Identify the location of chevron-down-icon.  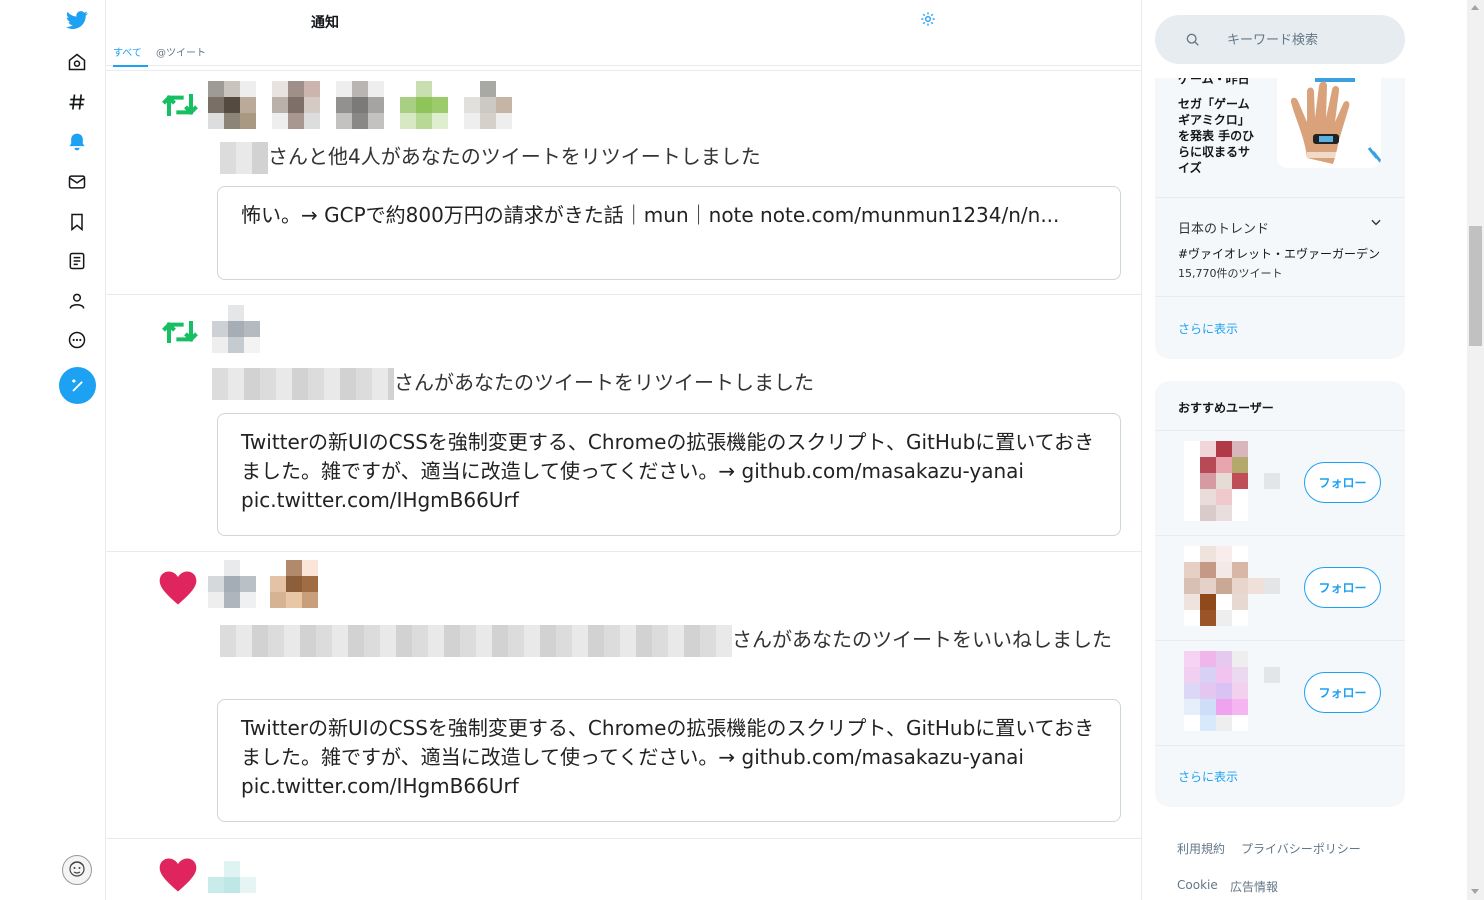
(1376, 222).